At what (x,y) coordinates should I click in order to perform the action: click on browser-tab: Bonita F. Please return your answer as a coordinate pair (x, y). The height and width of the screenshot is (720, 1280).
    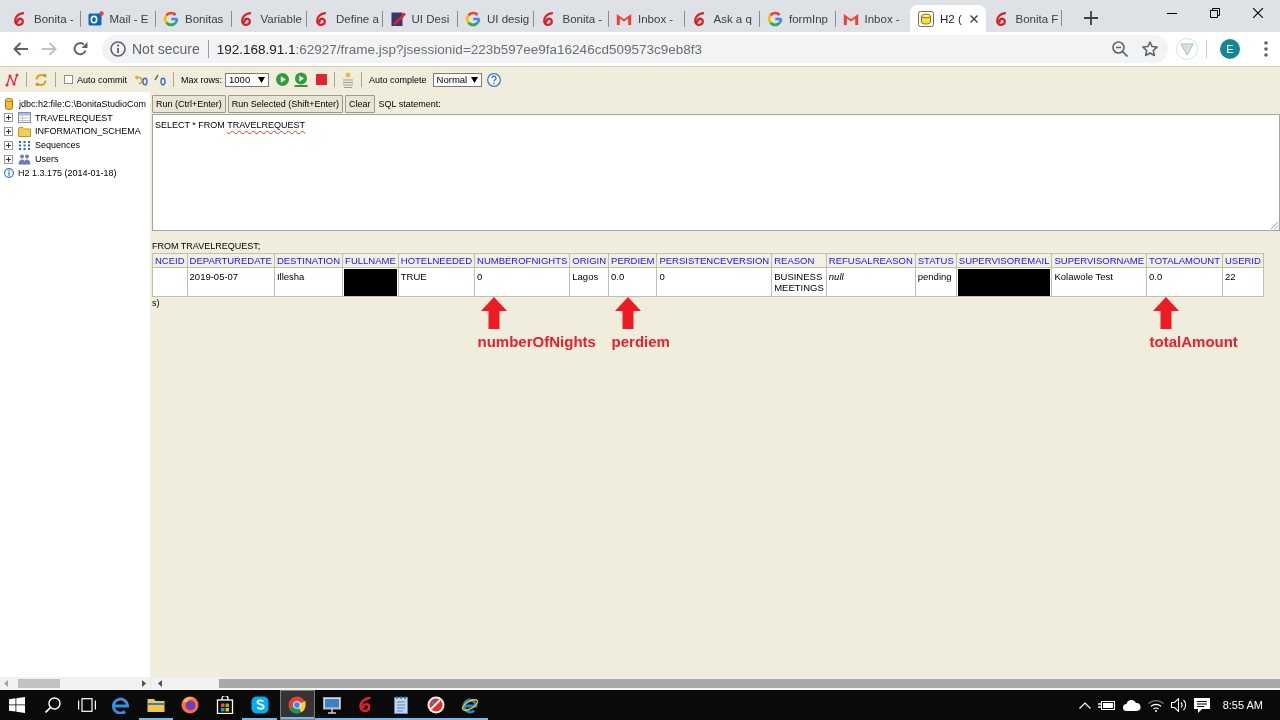
    Looking at the image, I should click on (1023, 18).